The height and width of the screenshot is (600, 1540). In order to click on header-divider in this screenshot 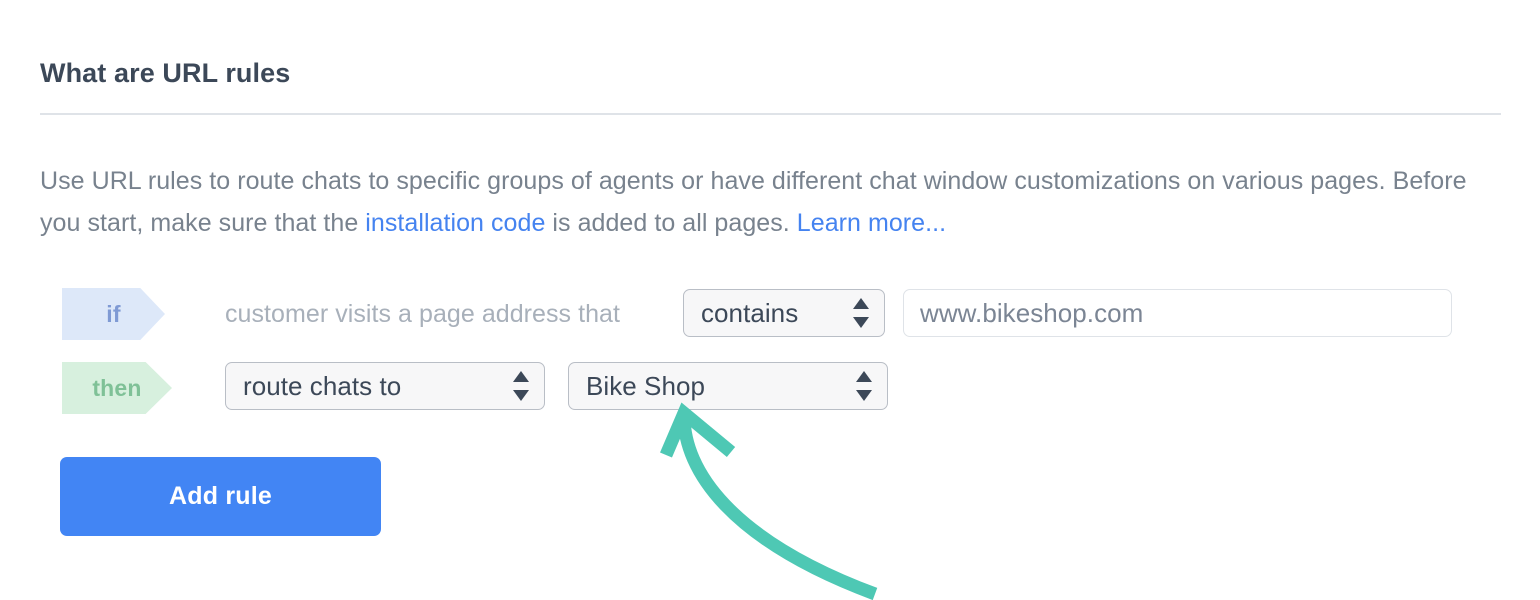, I will do `click(770, 114)`.